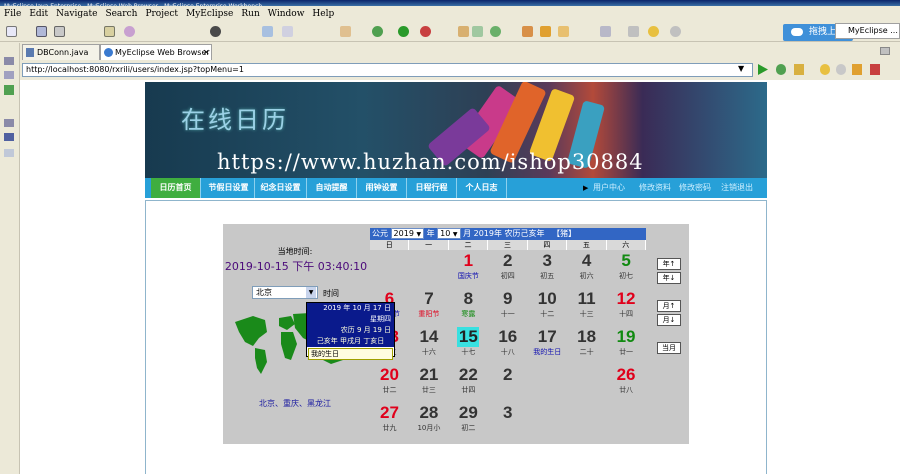 This screenshot has width=900, height=474. What do you see at coordinates (547, 346) in the screenshot?
I see `day-cell: 17 我的生日` at bounding box center [547, 346].